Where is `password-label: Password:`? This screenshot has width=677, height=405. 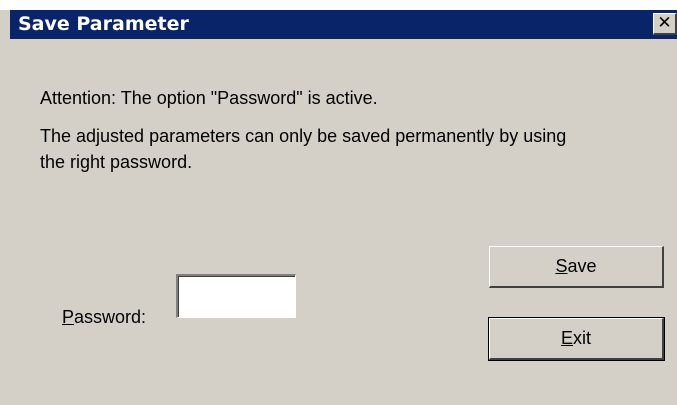
password-label: Password: is located at coordinates (104, 317).